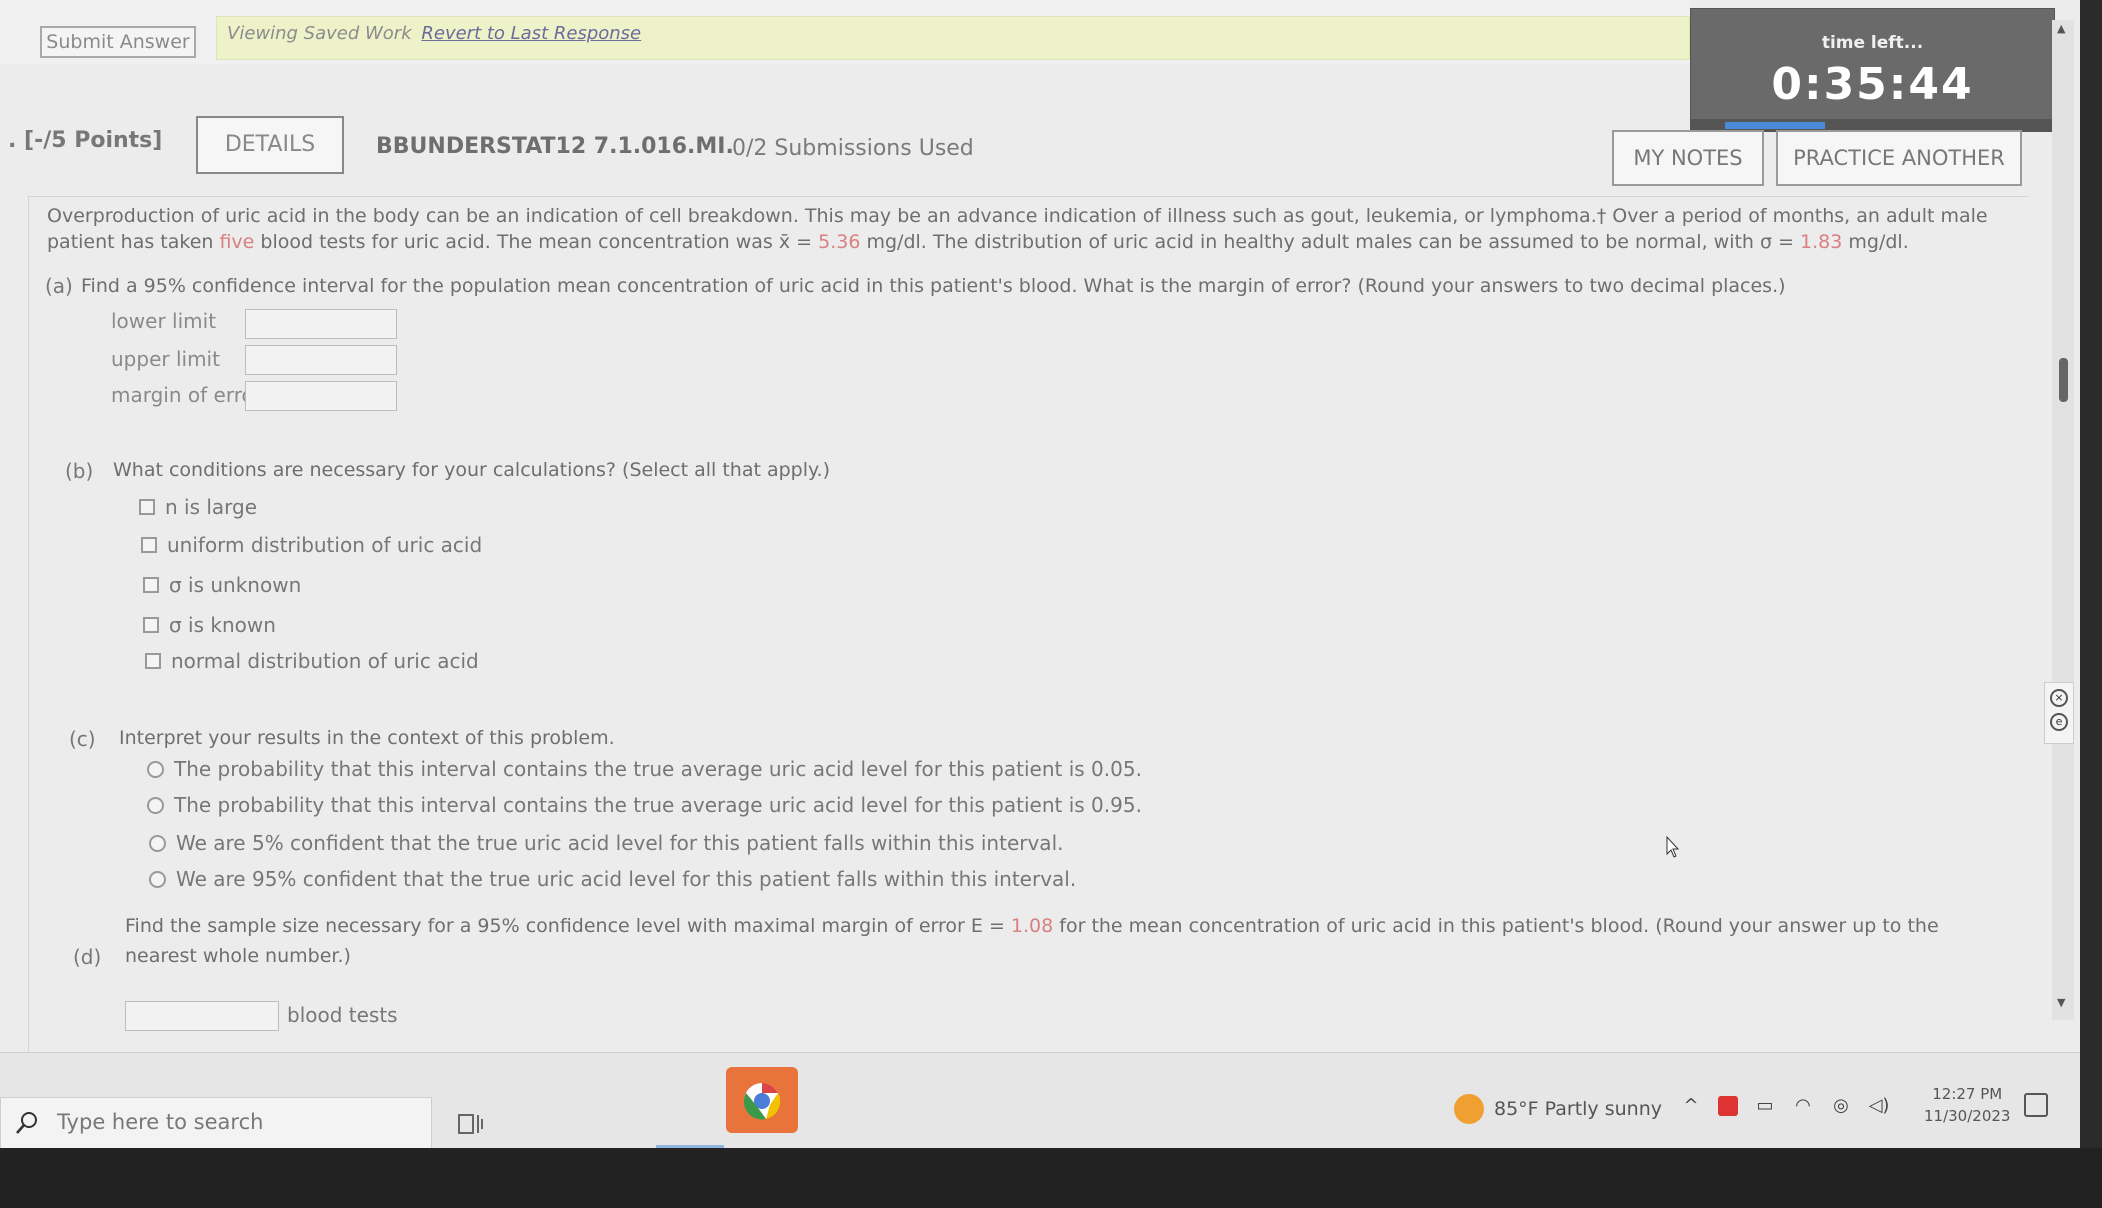 Image resolution: width=2102 pixels, height=1208 pixels. Describe the element at coordinates (690, 1128) in the screenshot. I see `taskbar-app-slot` at that location.